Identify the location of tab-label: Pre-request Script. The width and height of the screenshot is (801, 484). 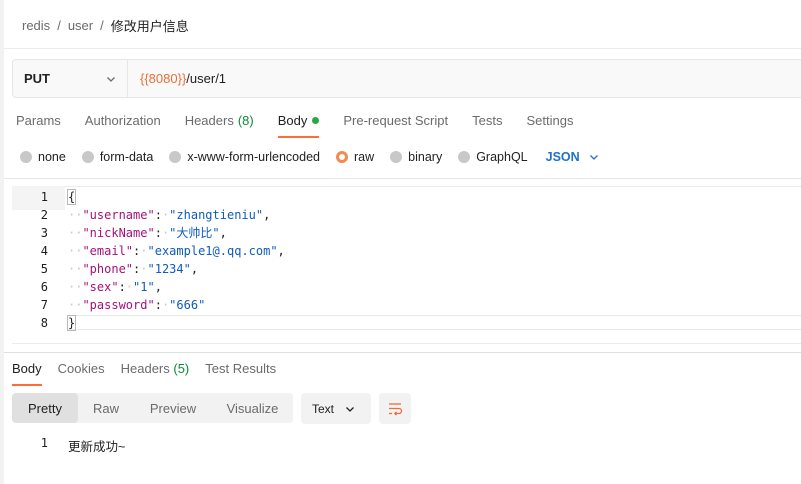
(396, 120).